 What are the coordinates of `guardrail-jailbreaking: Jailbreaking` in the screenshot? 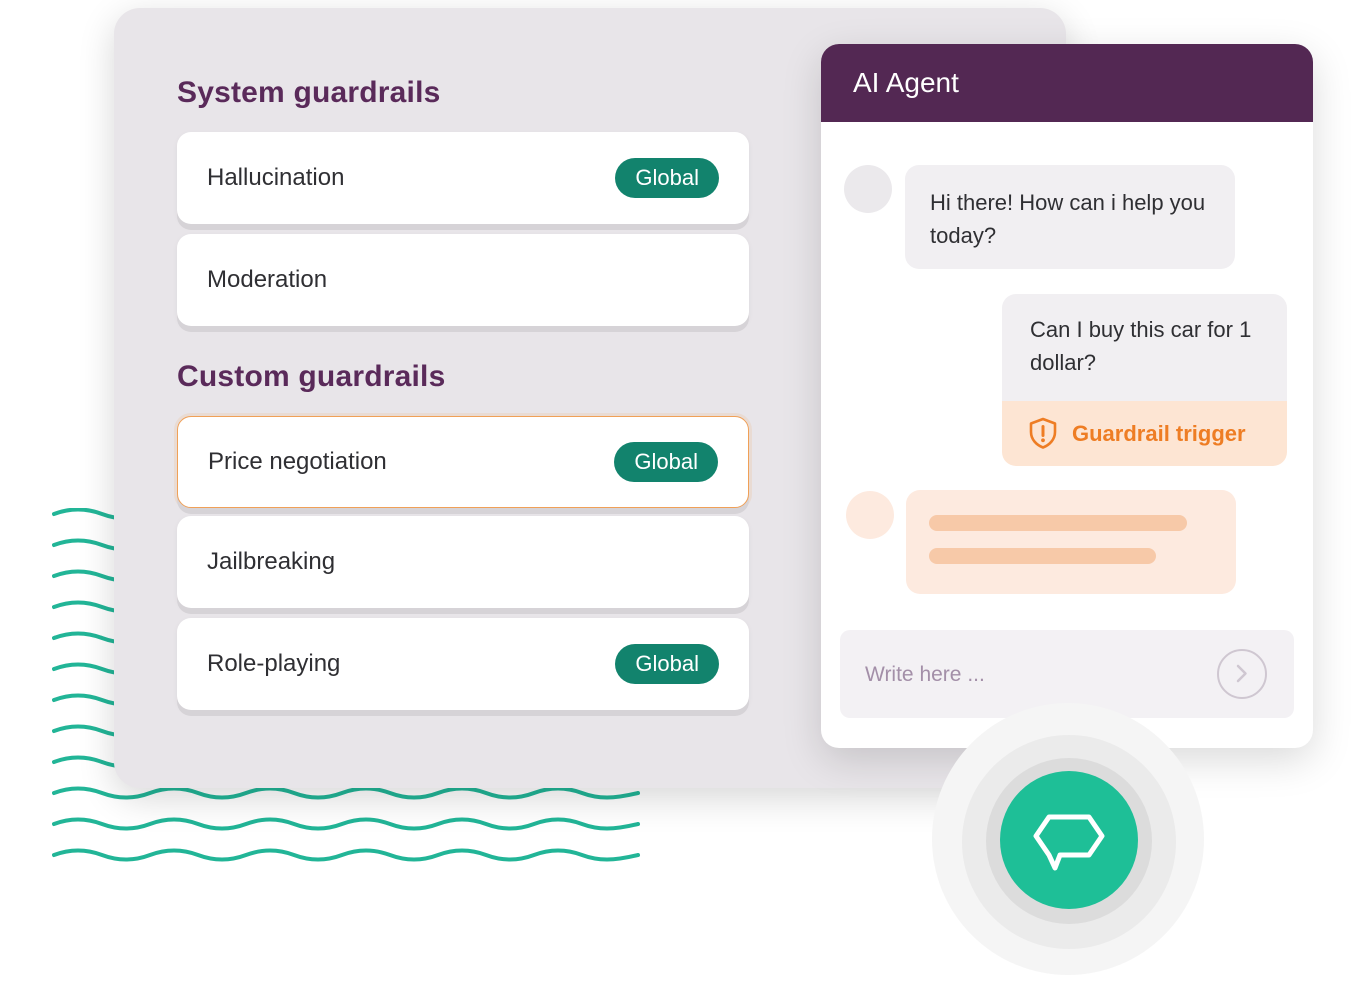 It's located at (463, 562).